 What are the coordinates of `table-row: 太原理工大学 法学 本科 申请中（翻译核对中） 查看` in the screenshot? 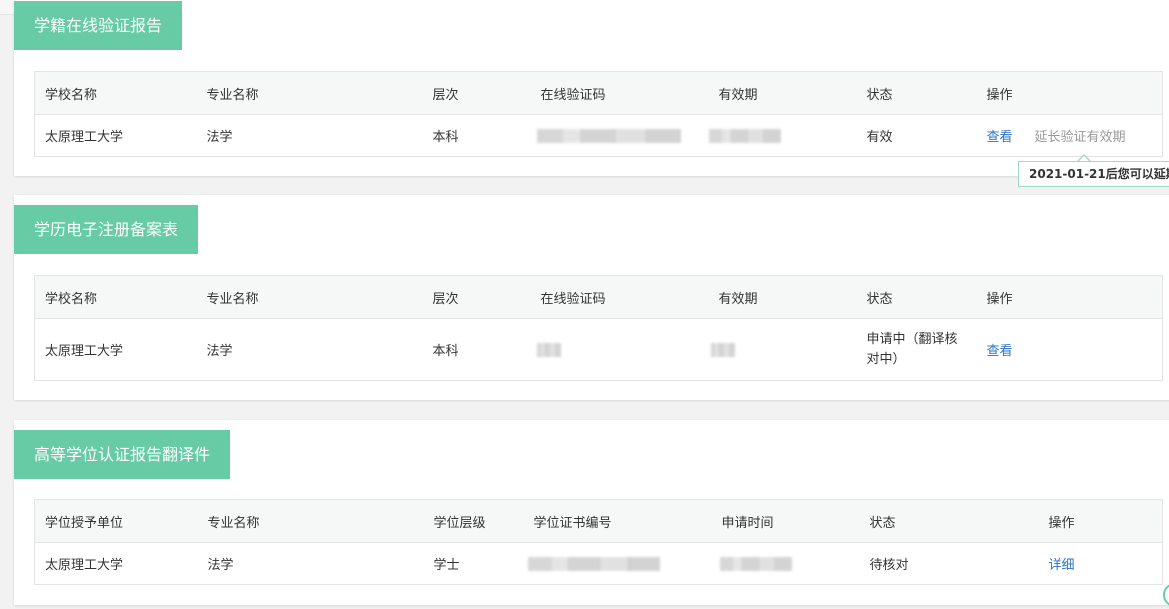 It's located at (598, 349).